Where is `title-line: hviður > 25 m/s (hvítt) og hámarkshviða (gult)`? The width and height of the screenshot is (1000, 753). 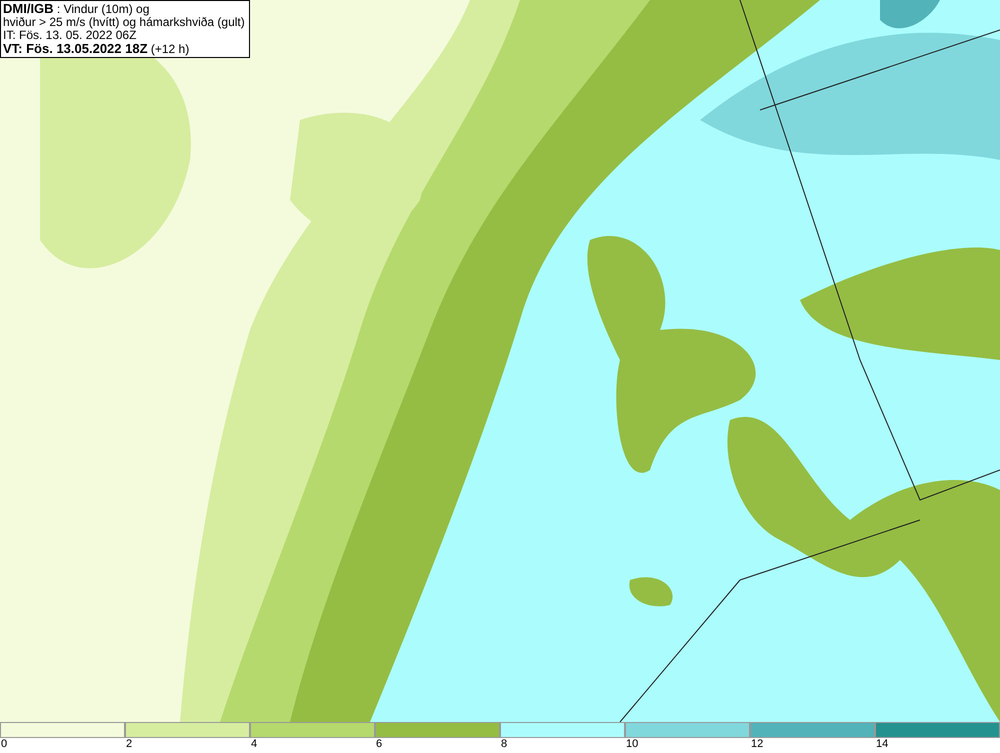
title-line: hviður > 25 m/s (hvítt) og hámarkshviða (gult) is located at coordinates (124, 22).